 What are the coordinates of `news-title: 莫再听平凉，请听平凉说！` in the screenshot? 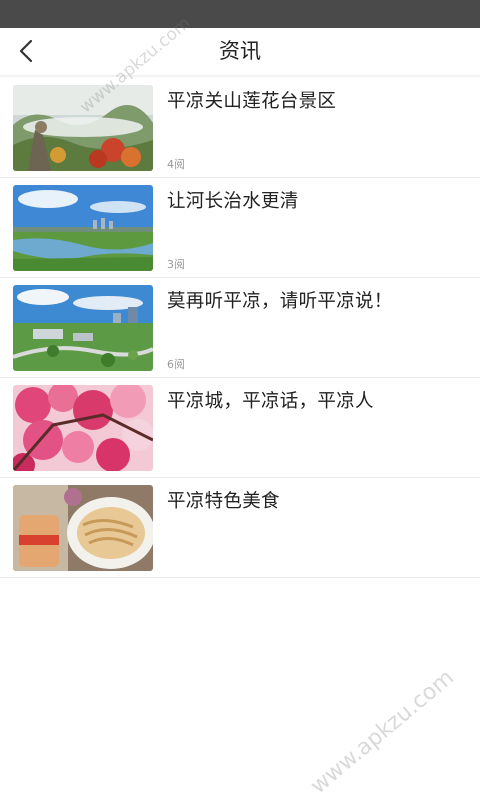 It's located at (280, 301).